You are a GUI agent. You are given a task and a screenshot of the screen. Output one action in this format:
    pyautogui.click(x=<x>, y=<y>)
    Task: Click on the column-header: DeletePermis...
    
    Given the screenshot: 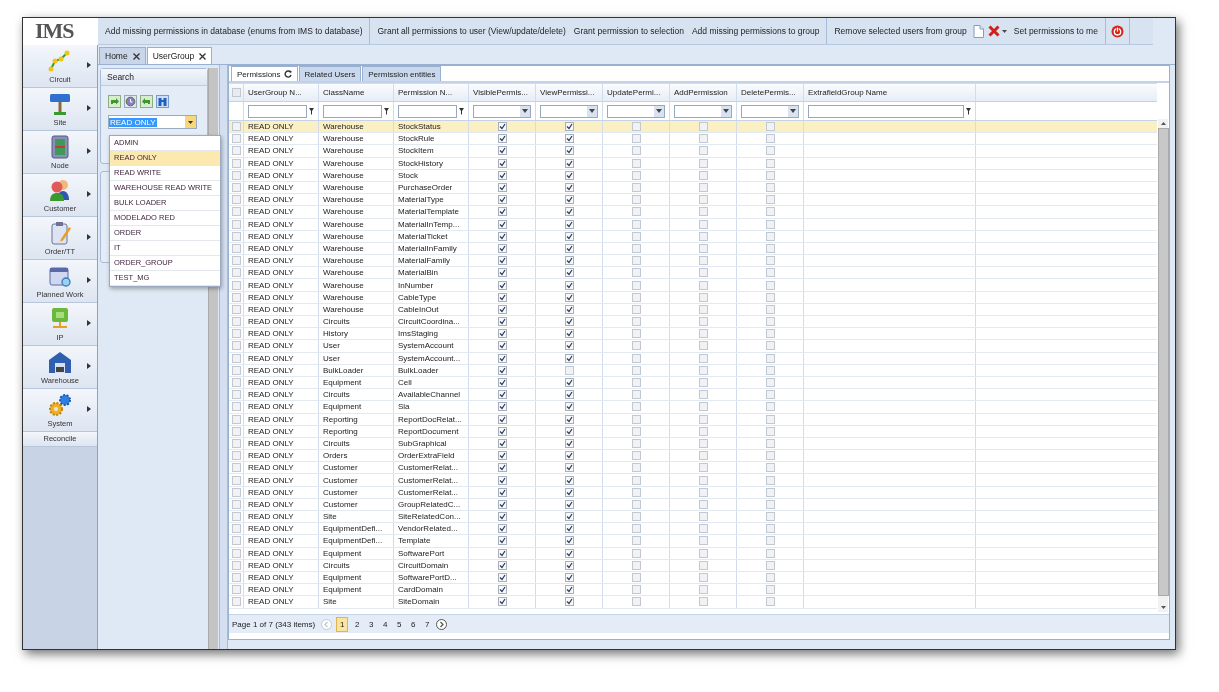 What is the action you would take?
    pyautogui.click(x=770, y=92)
    